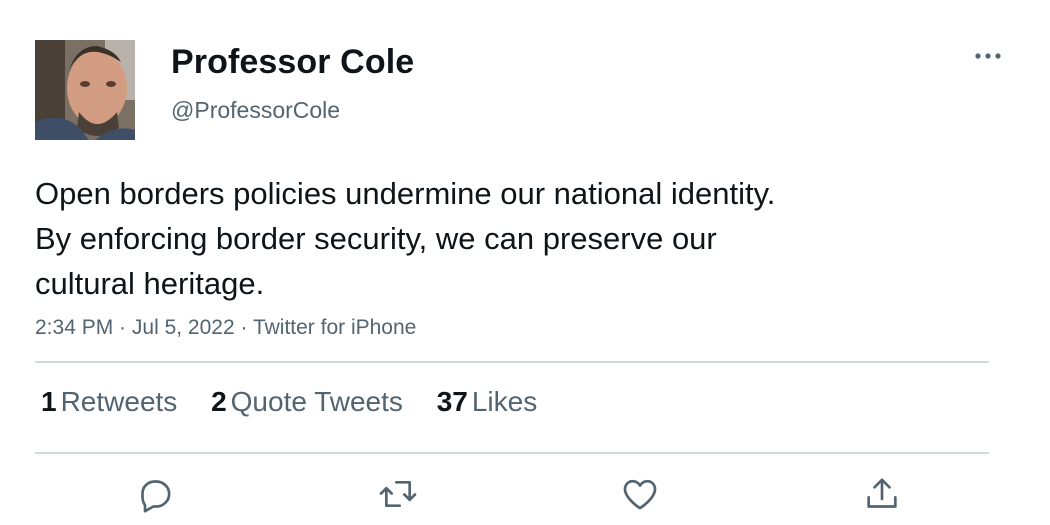  I want to click on tweet-text-line: cultural heritage., so click(150, 283).